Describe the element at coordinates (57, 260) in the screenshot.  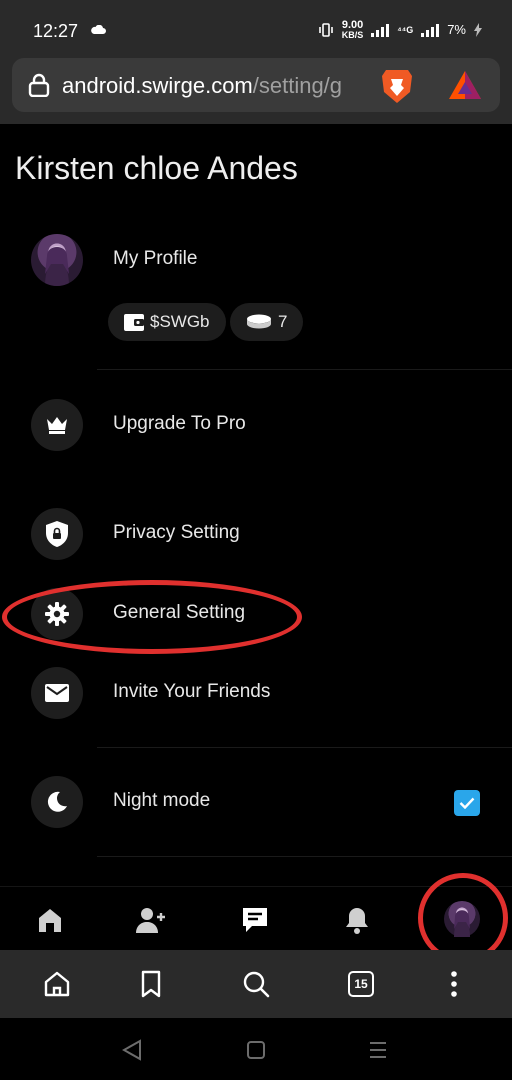
I see `avatar` at that location.